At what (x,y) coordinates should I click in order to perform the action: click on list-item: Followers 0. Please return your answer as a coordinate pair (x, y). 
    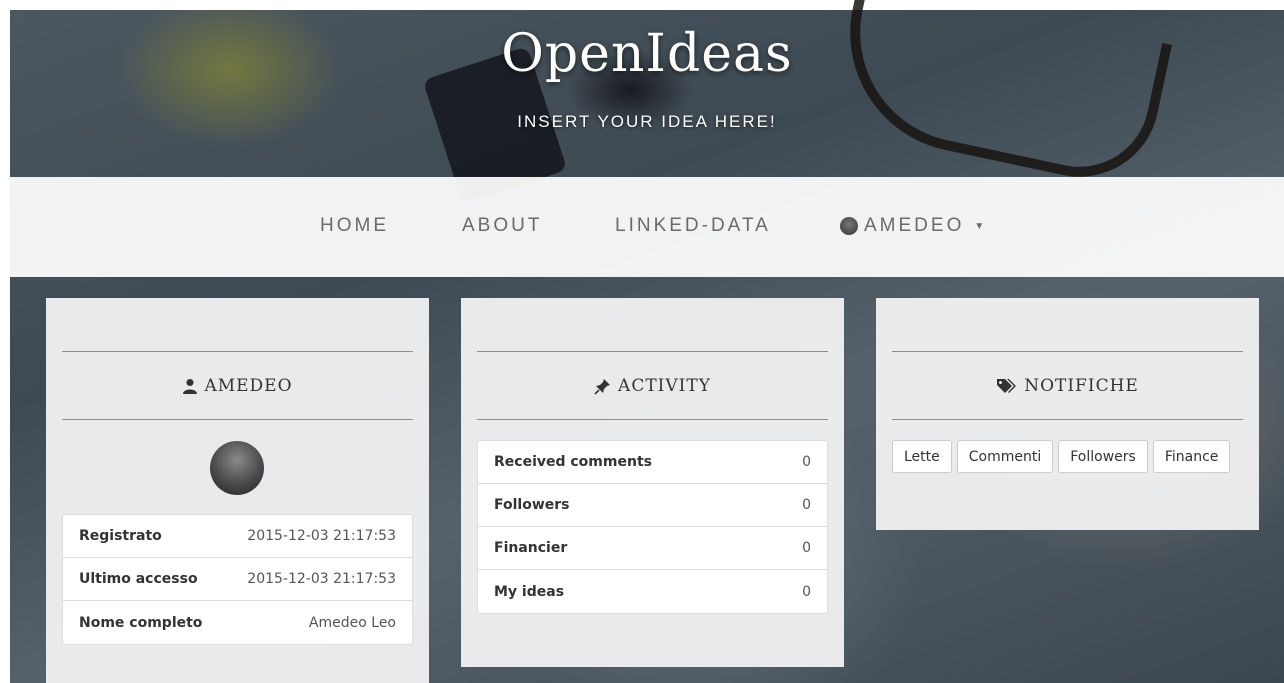
    Looking at the image, I should click on (652, 505).